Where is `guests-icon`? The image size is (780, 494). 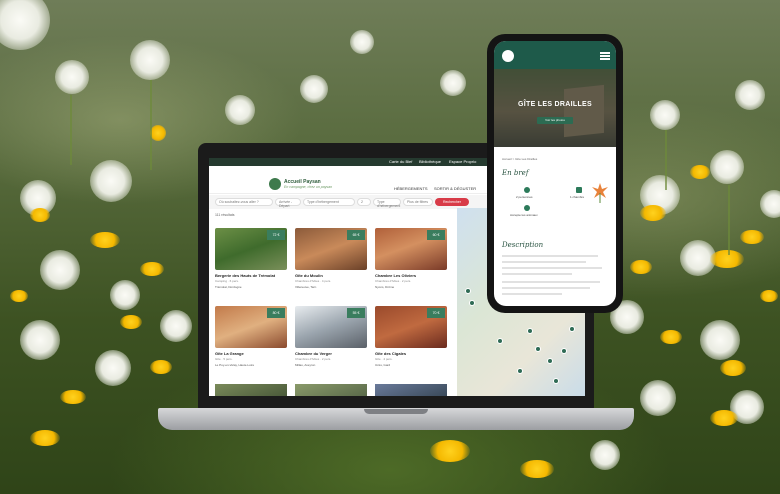
guests-icon is located at coordinates (527, 190).